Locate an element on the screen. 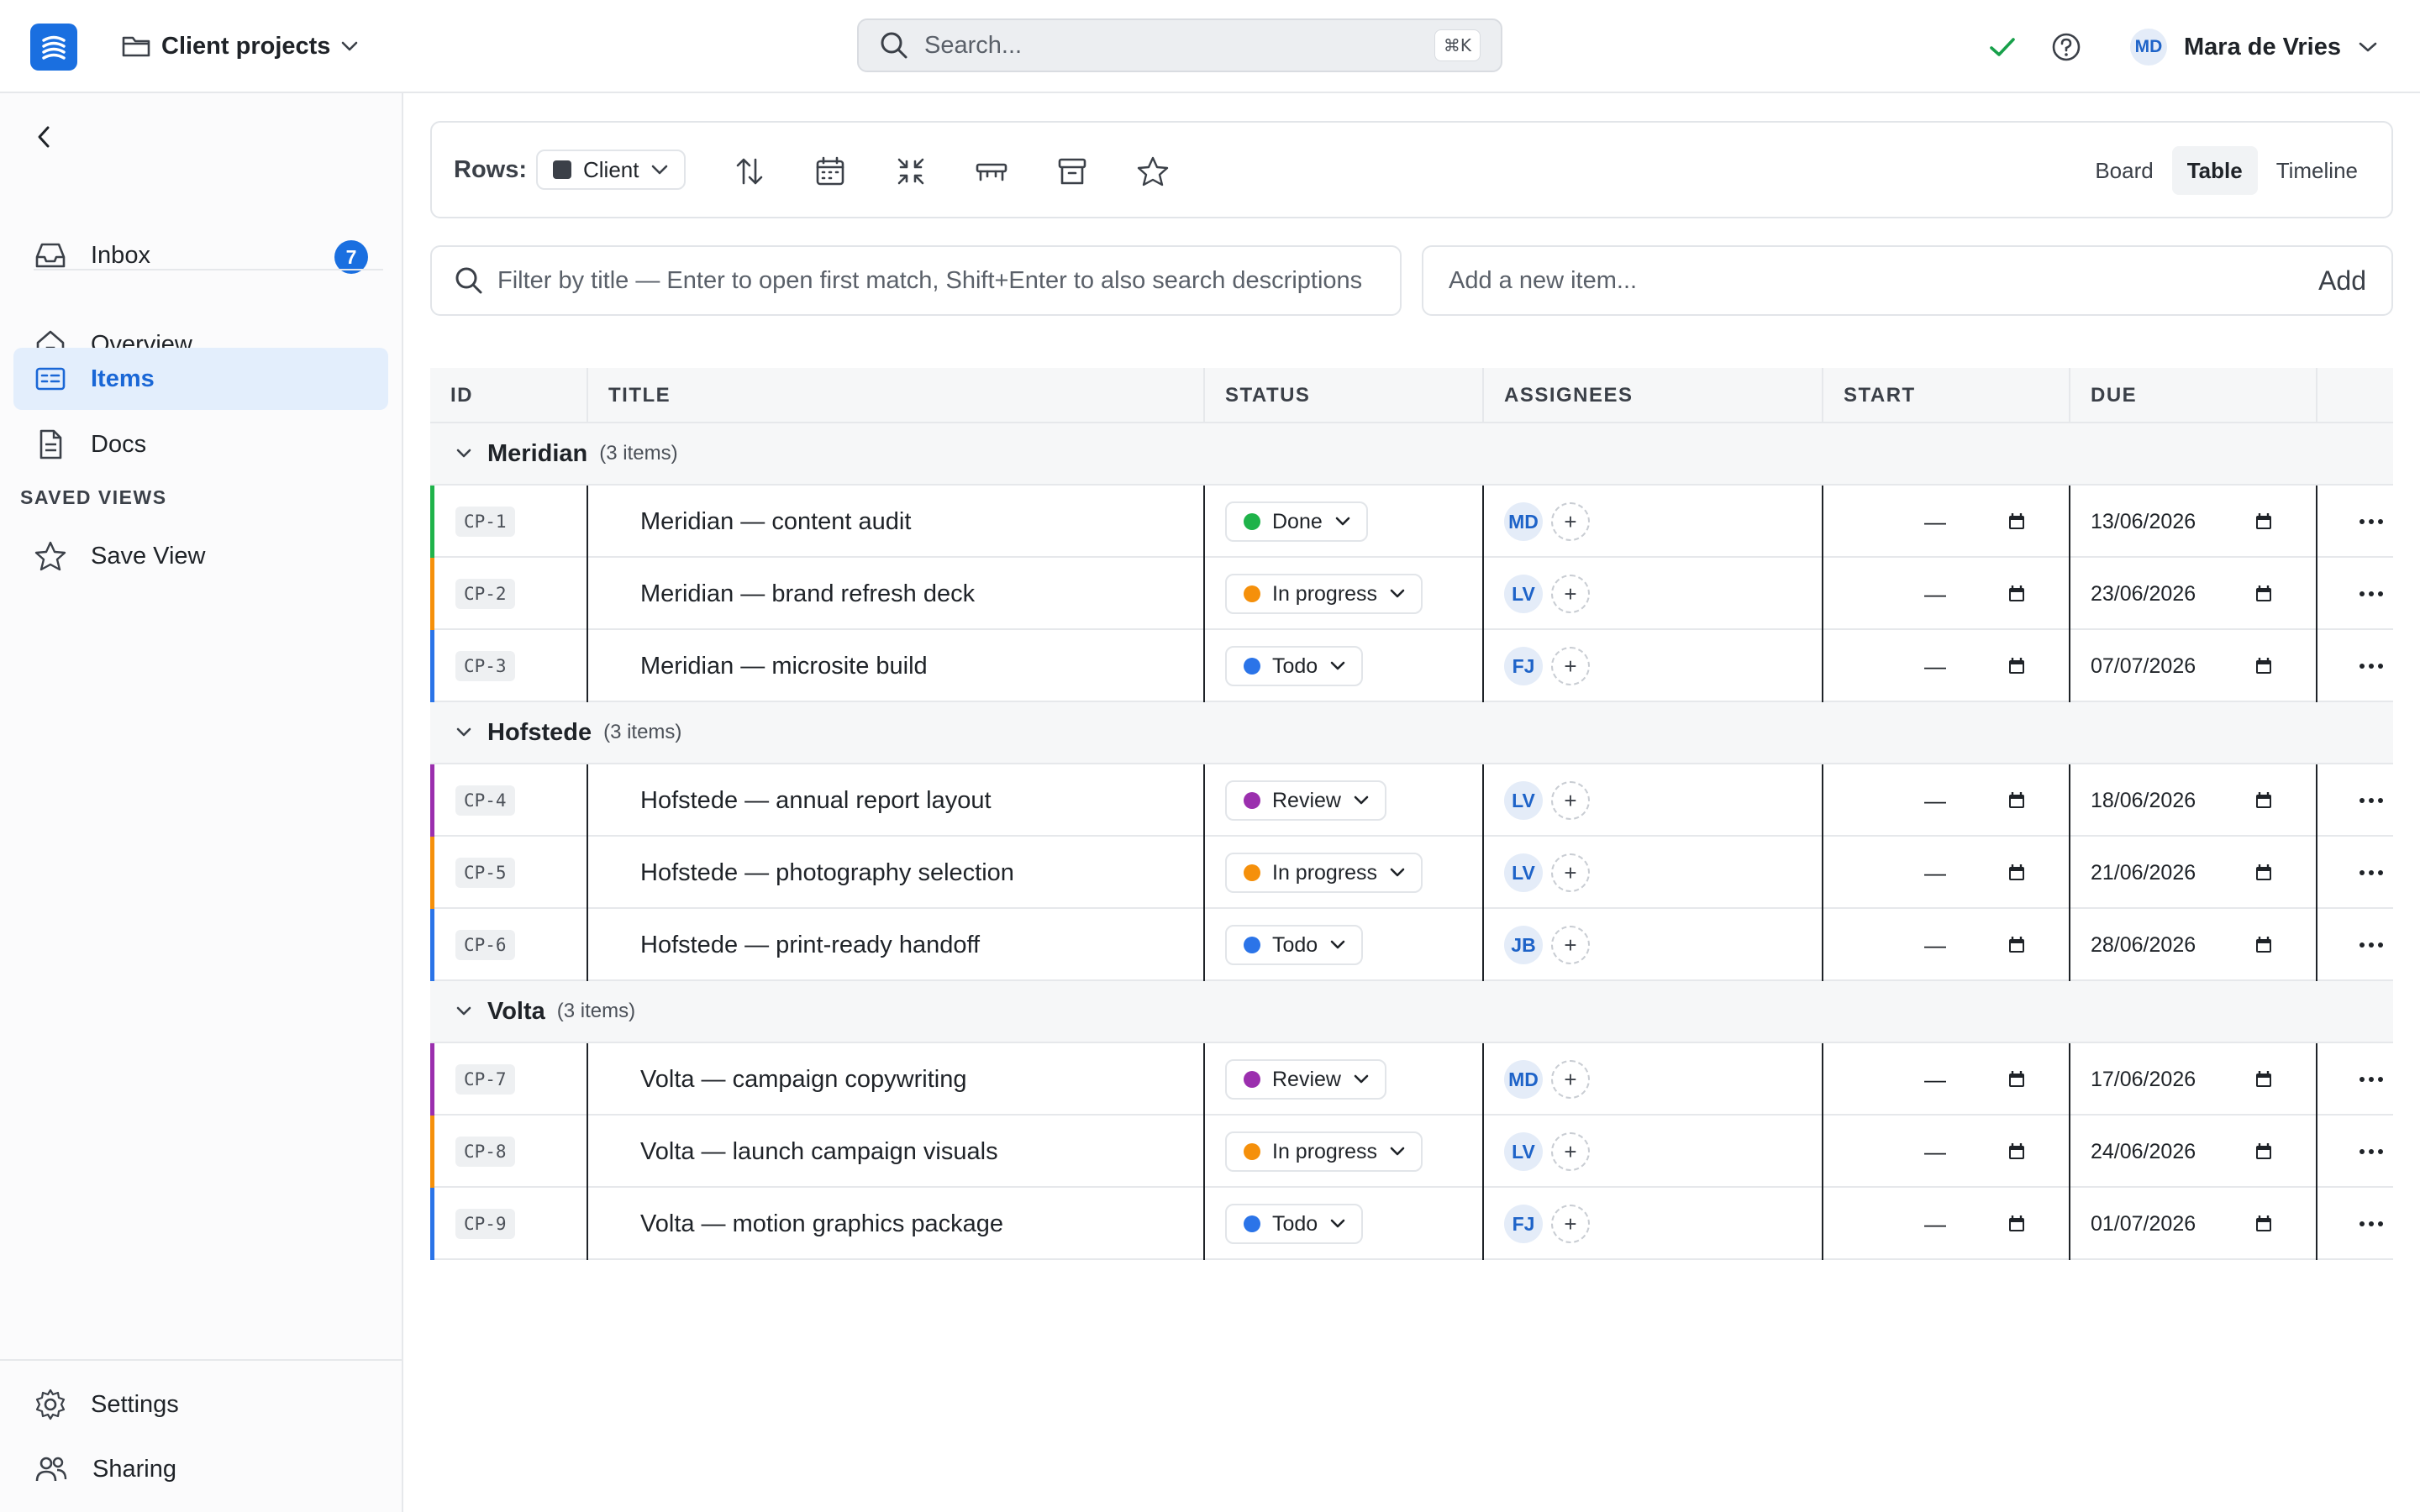 Image resolution: width=2420 pixels, height=1512 pixels. save-view-button: Save View is located at coordinates (200, 556).